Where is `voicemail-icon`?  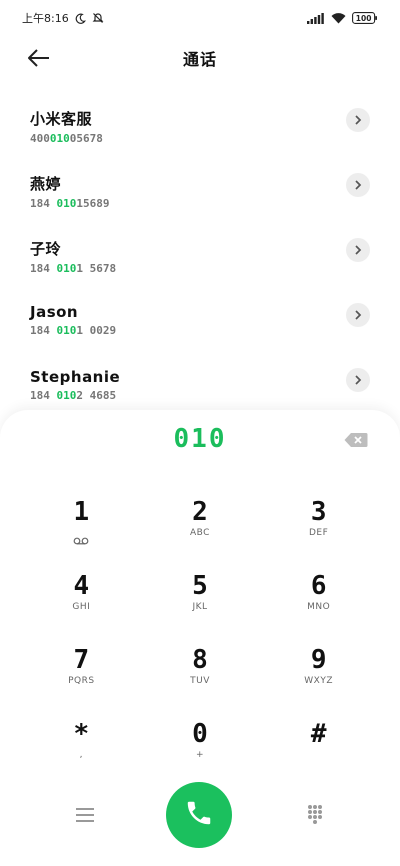
voicemail-icon is located at coordinates (81, 539).